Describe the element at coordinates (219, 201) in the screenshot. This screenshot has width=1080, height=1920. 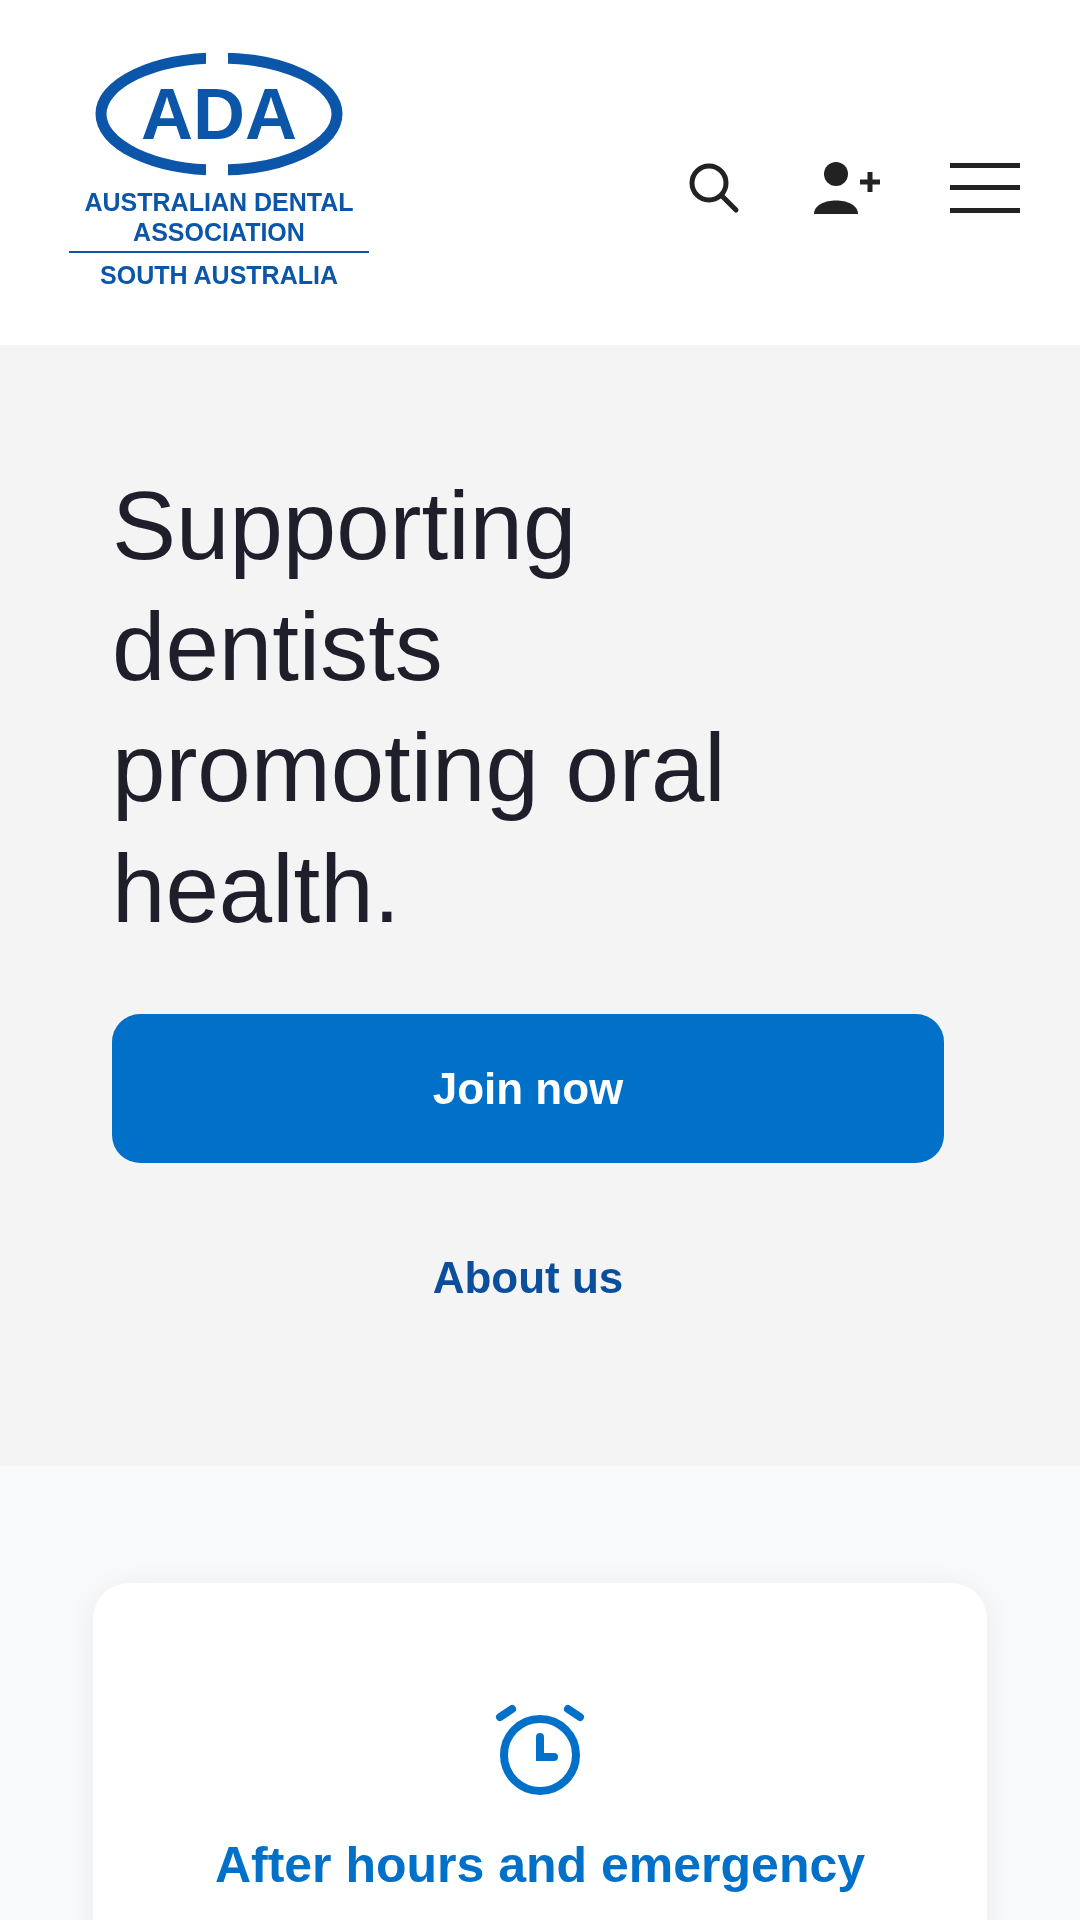
I see `logo-text: AUSTRALIAN DENTAL` at that location.